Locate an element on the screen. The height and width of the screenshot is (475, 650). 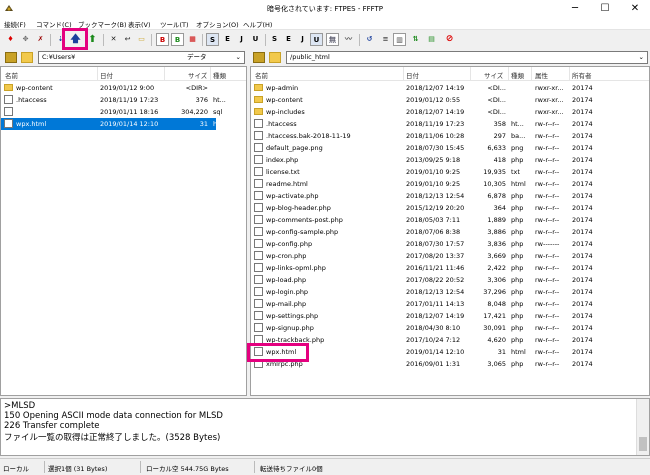
auto-mode-icon: ▦ is located at coordinates (192, 39).